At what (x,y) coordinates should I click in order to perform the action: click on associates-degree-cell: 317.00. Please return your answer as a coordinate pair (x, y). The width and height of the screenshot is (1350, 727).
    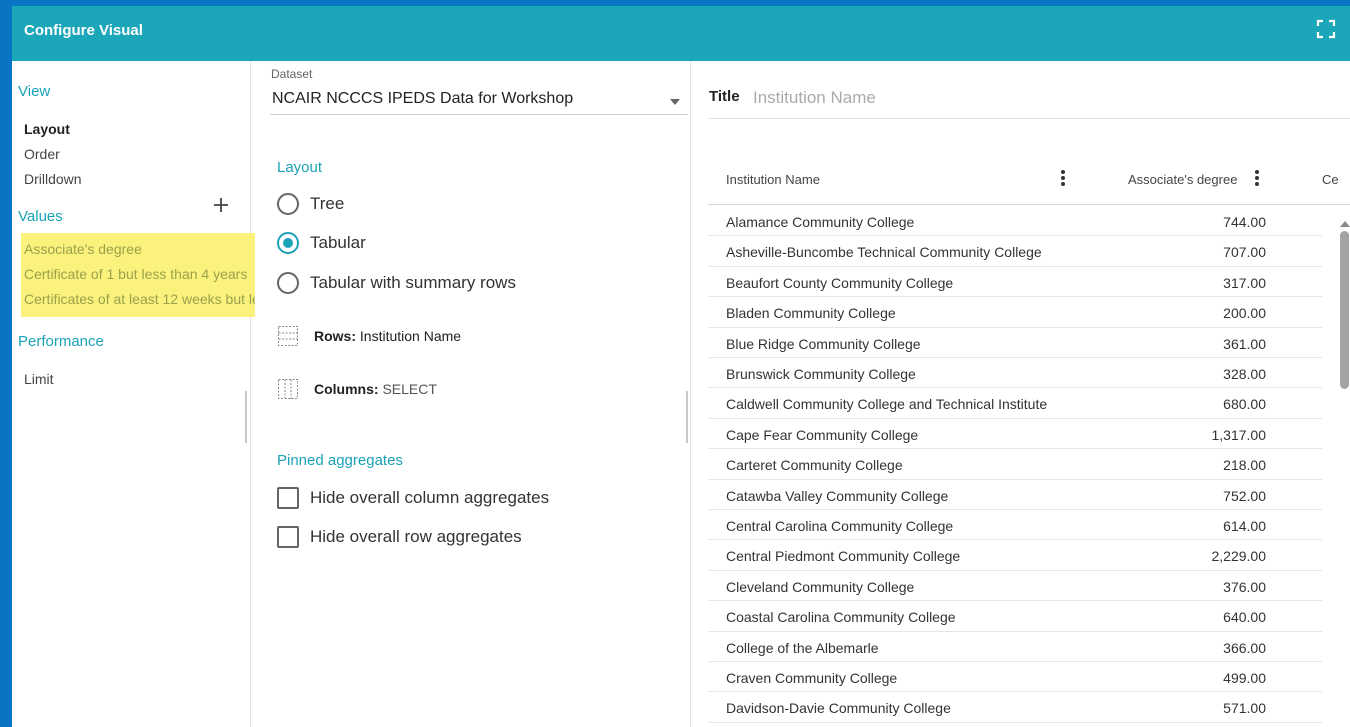
    Looking at the image, I should click on (1244, 282).